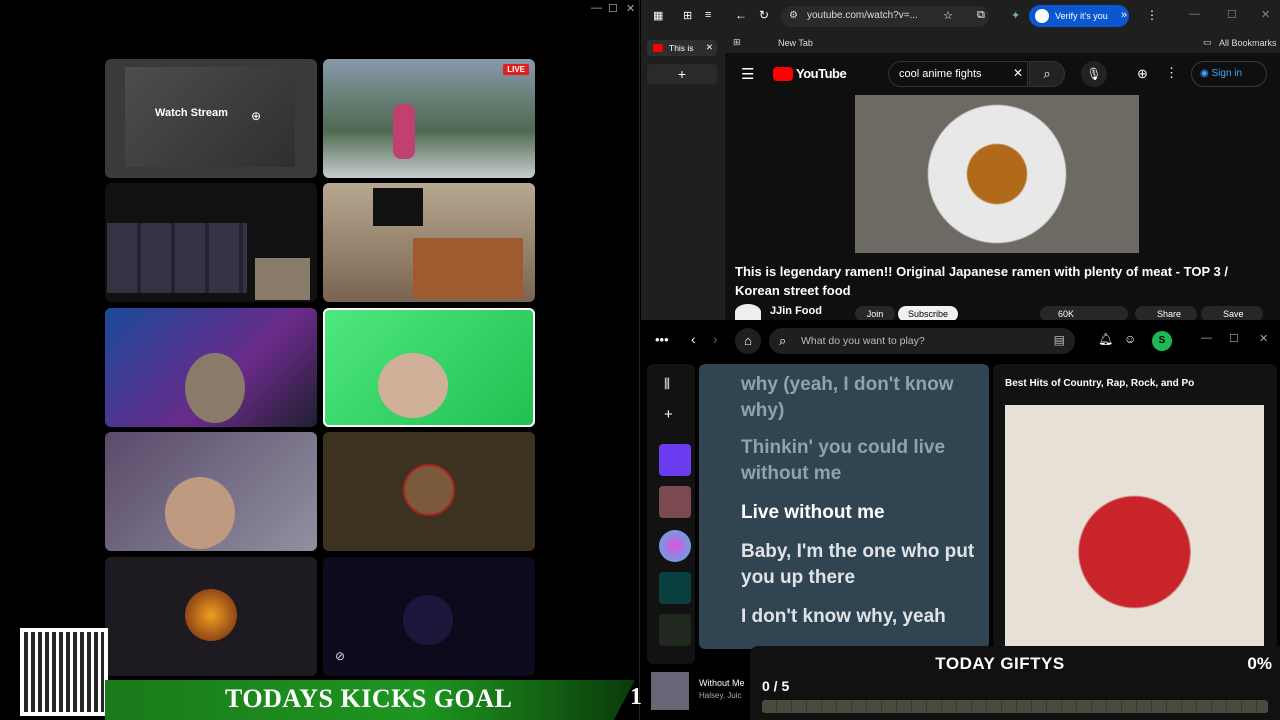 The image size is (1280, 720). I want to click on search-icon: ⌕, so click(783, 340).